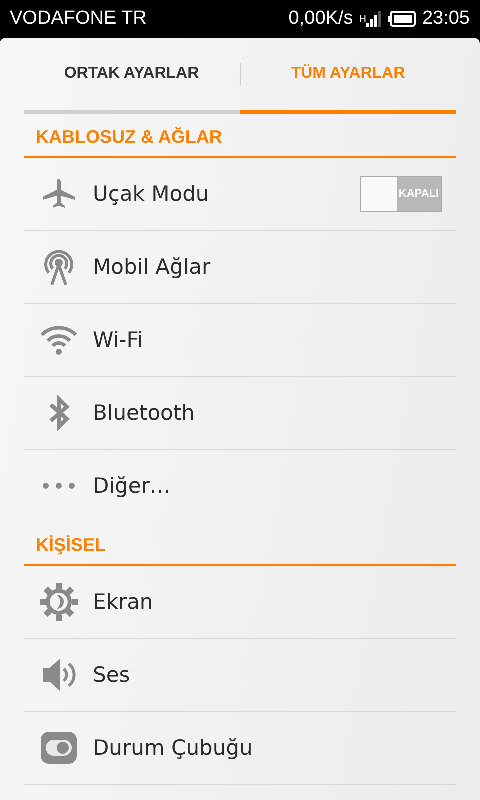 This screenshot has height=800, width=480. What do you see at coordinates (173, 748) in the screenshot?
I see `settings-item-label: Durum Çubuğu` at bounding box center [173, 748].